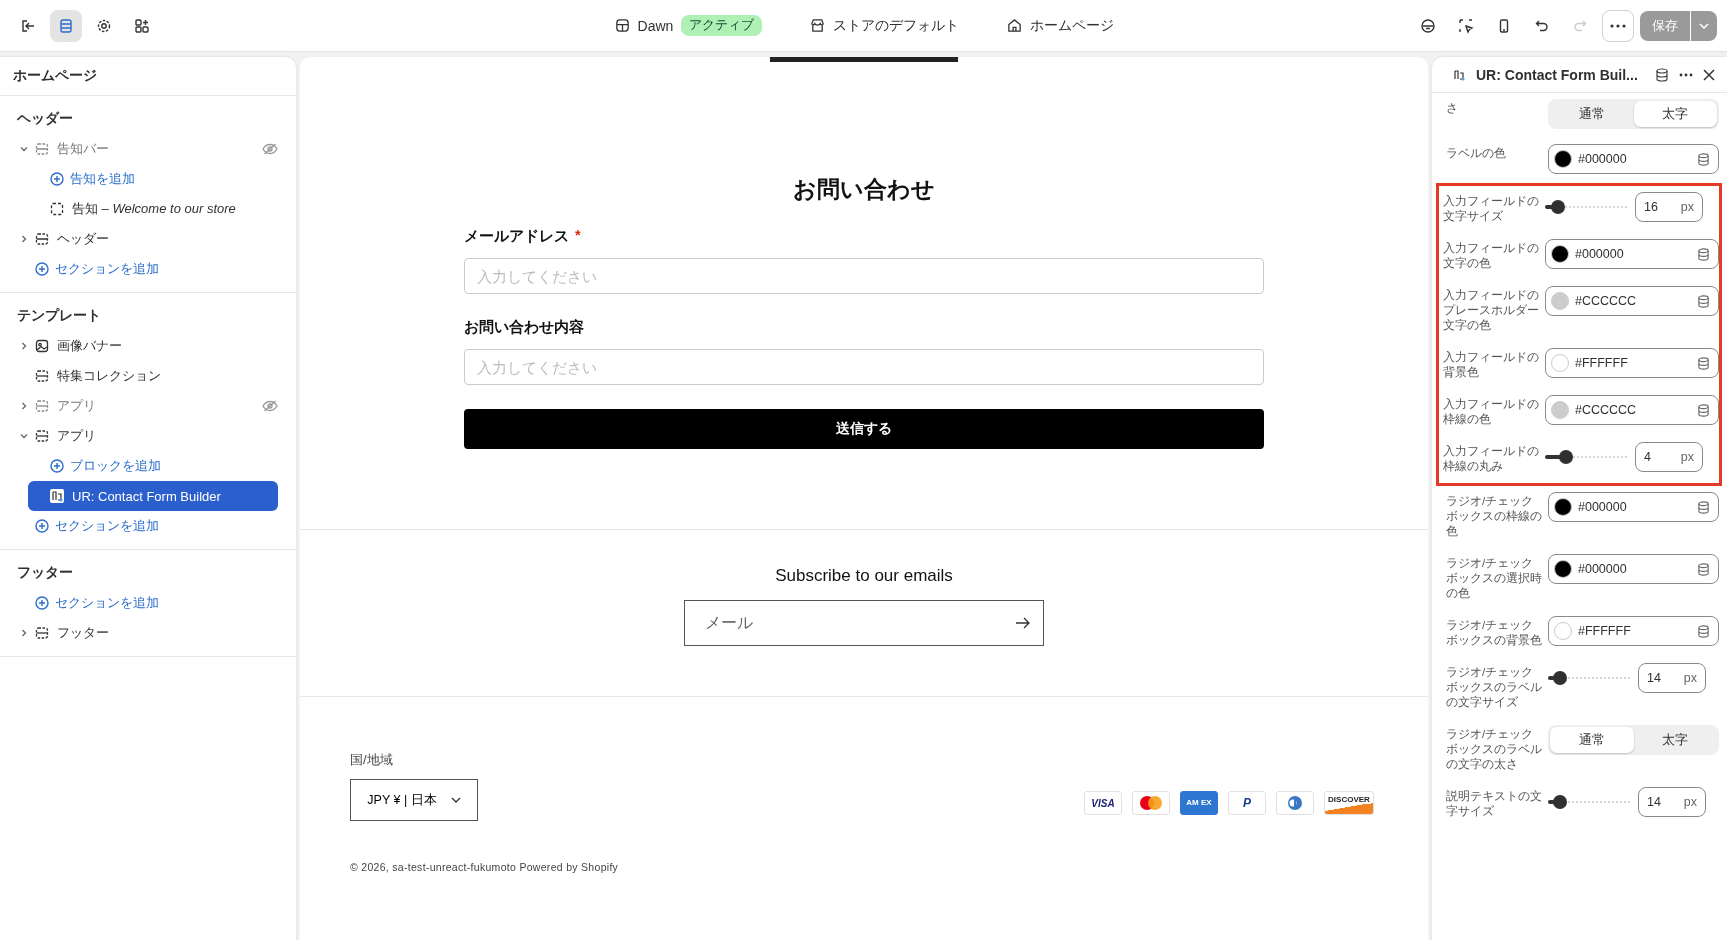 The image size is (1727, 940). I want to click on setting-label: 入力フィールドの文字サイズ, so click(1491, 209).